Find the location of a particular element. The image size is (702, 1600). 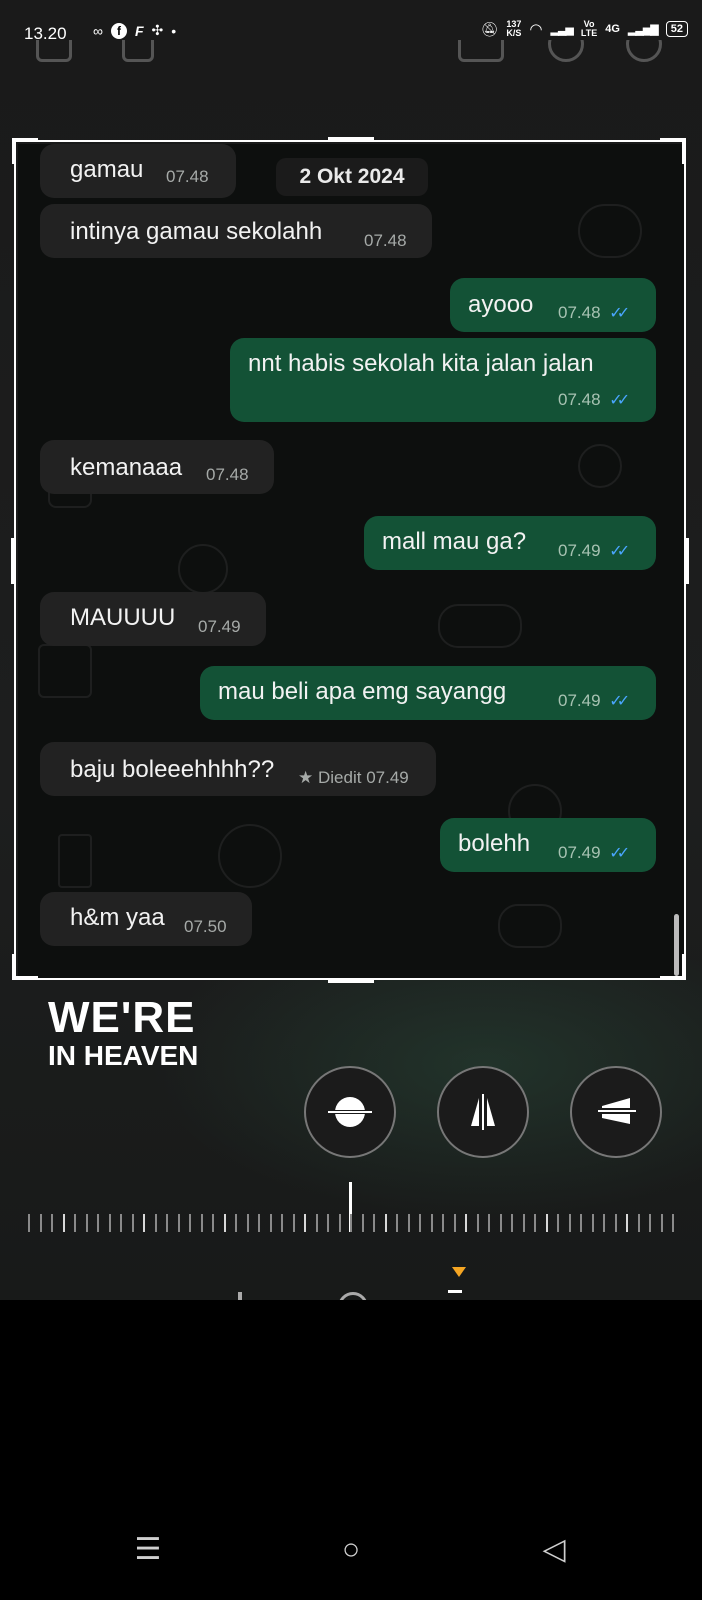

horizon-flip-button is located at coordinates (350, 1112).